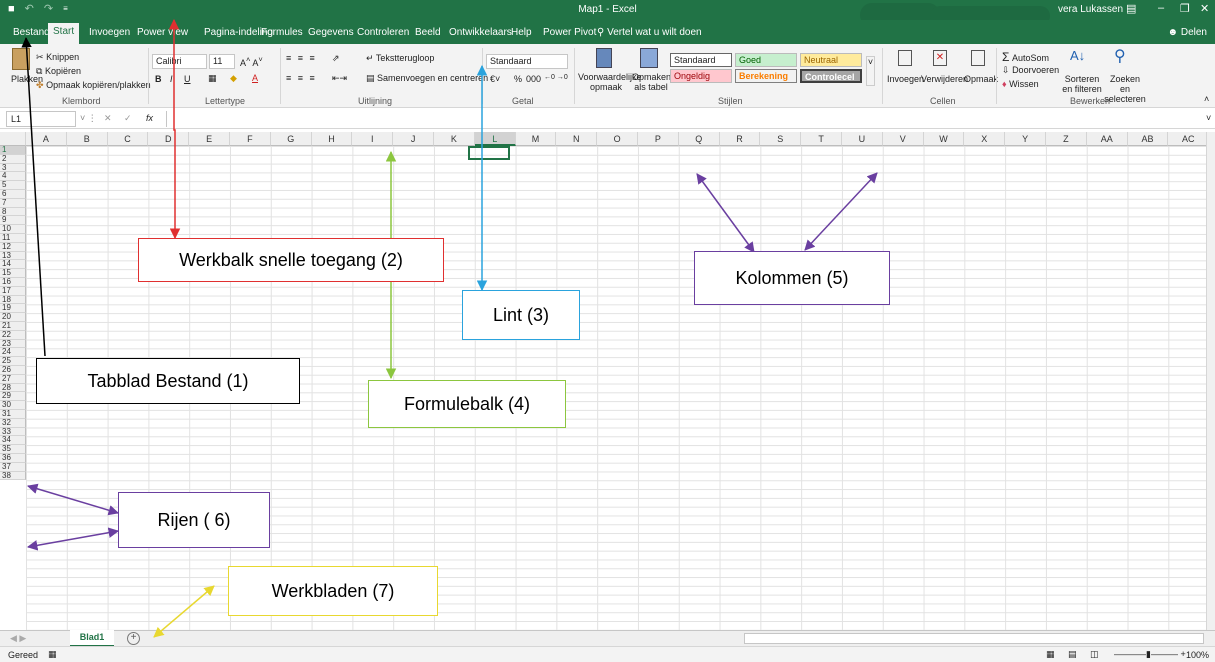  What do you see at coordinates (1150, 654) in the screenshot?
I see `zoom-slider: –———▮——— +` at bounding box center [1150, 654].